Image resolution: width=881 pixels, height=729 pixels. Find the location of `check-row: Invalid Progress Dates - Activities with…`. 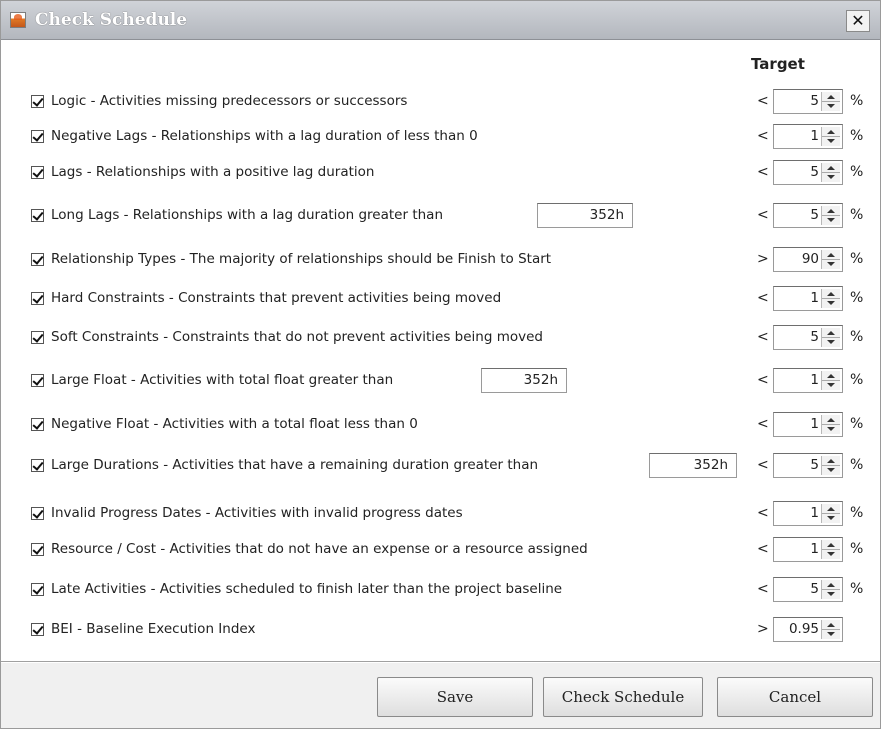

check-row: Invalid Progress Dates - Activities with… is located at coordinates (440, 514).